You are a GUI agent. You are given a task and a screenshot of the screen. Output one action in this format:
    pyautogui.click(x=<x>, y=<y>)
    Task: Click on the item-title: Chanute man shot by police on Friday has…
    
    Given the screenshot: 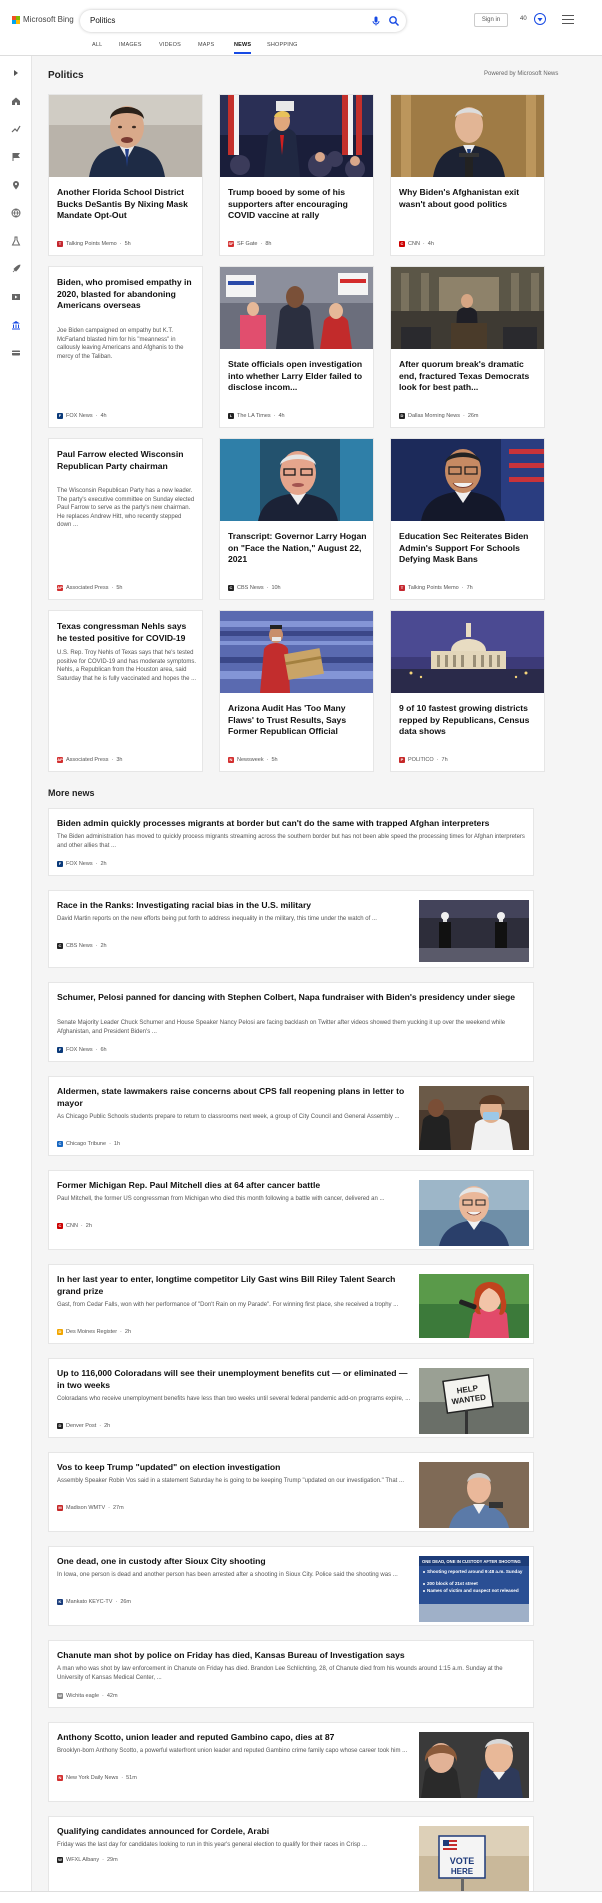 What is the action you would take?
    pyautogui.click(x=292, y=1656)
    